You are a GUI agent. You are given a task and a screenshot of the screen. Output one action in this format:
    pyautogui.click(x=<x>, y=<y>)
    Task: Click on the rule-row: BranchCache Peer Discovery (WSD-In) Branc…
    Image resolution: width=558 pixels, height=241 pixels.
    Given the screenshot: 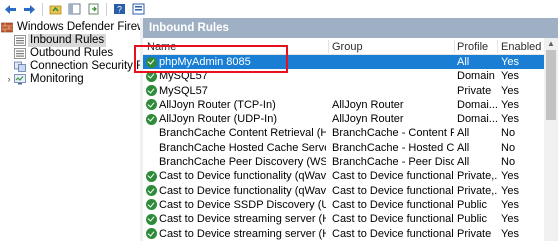 What is the action you would take?
    pyautogui.click(x=350, y=162)
    